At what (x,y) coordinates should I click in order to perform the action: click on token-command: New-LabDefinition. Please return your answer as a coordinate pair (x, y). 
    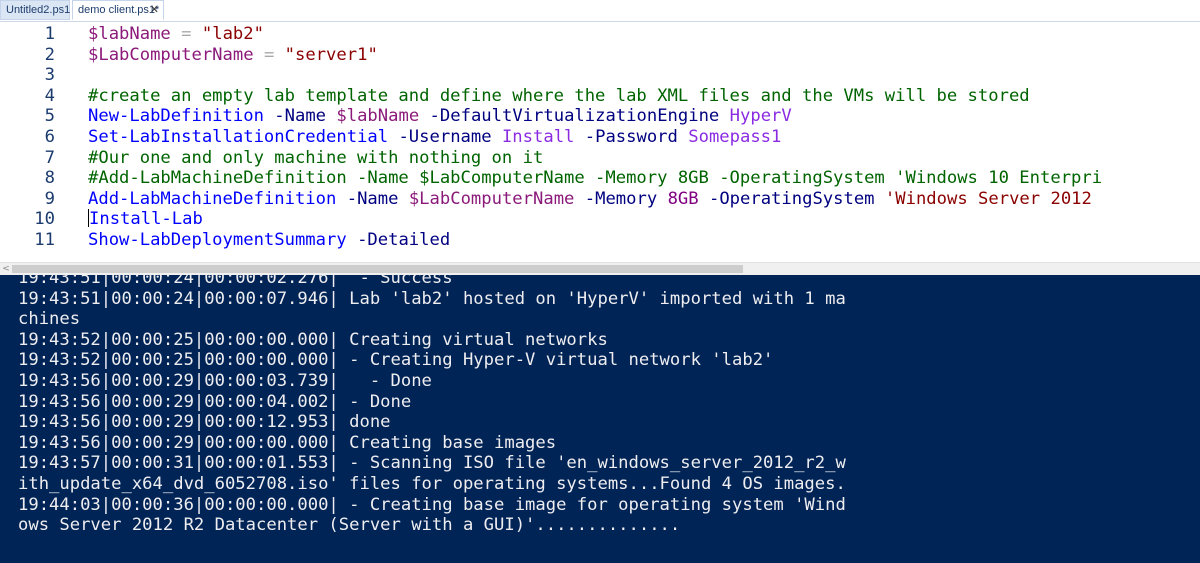
    Looking at the image, I should click on (176, 116).